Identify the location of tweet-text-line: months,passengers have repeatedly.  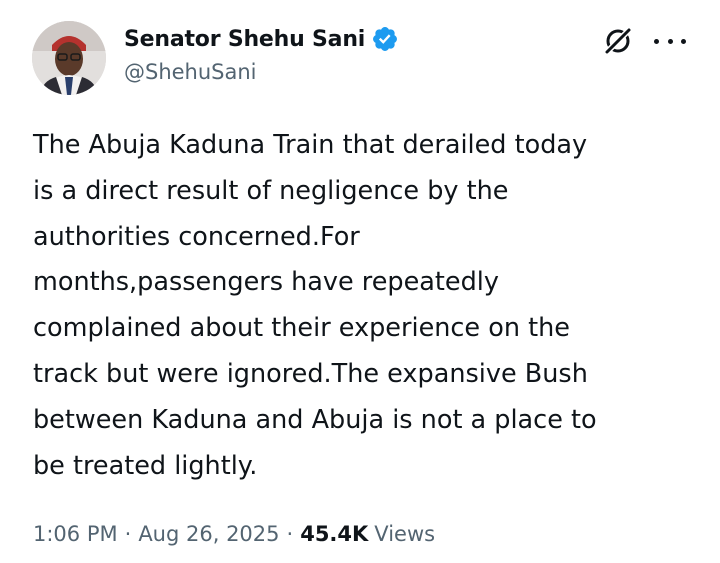
(266, 282).